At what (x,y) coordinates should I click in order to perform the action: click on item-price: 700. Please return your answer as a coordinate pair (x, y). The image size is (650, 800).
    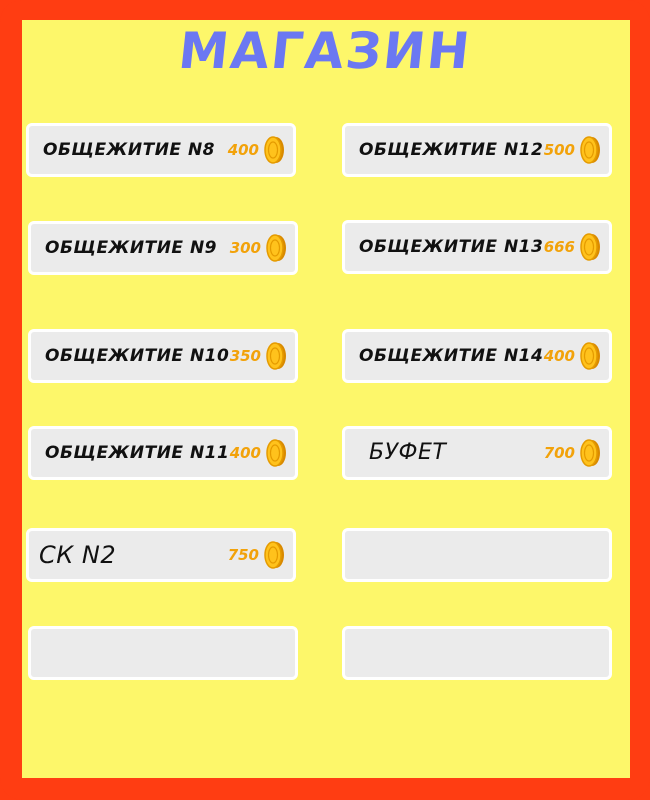
    Looking at the image, I should click on (559, 453).